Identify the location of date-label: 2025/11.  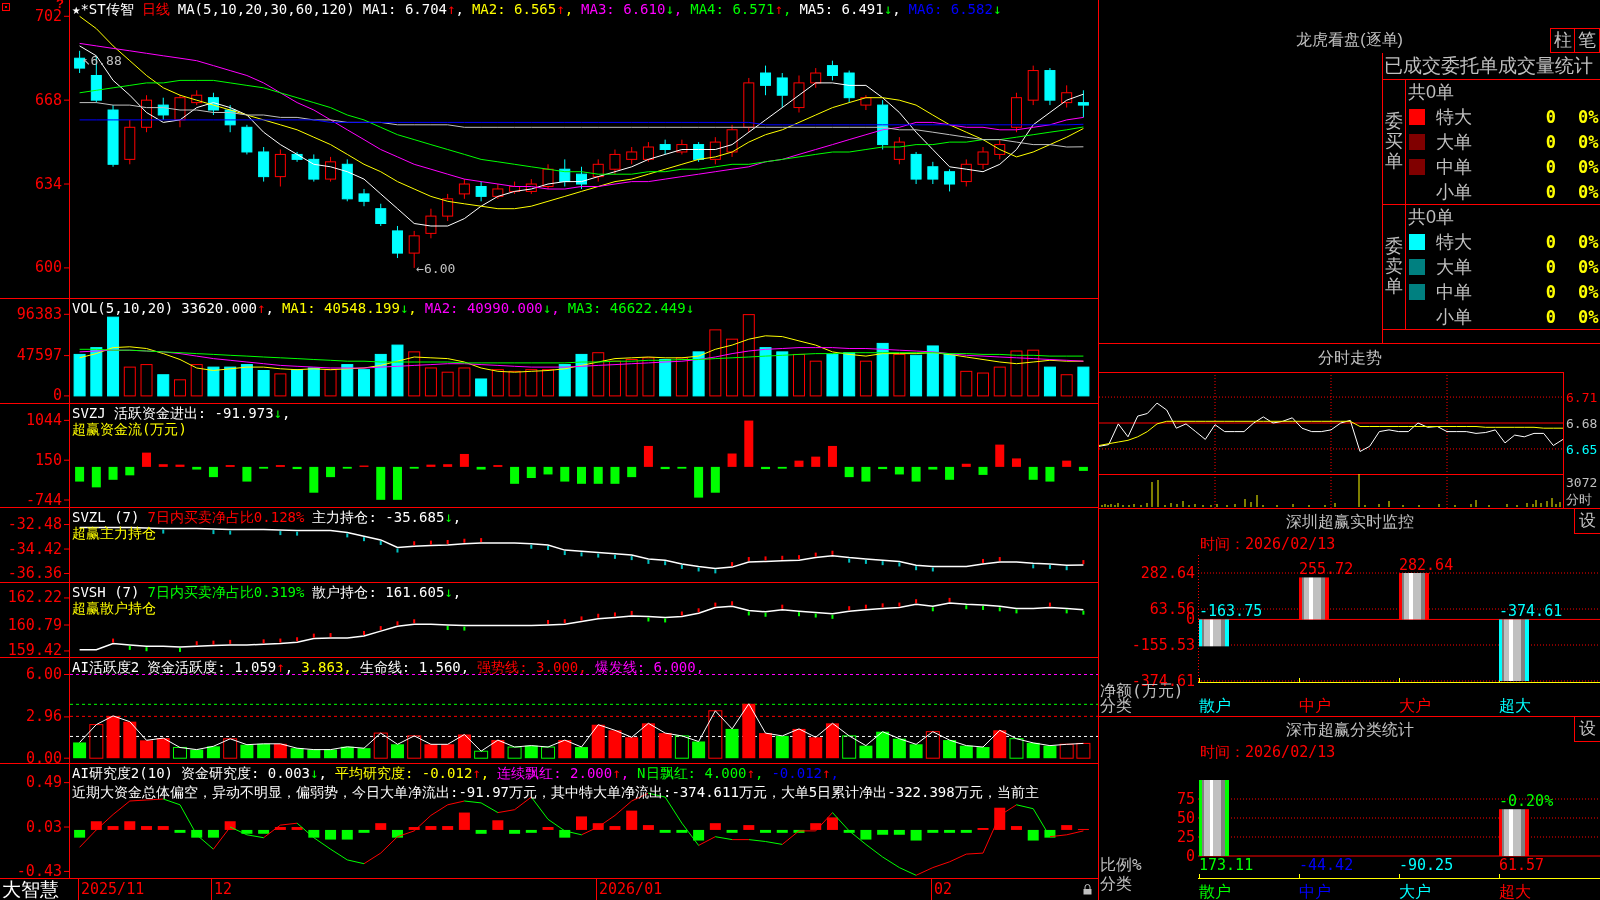
(111, 889).